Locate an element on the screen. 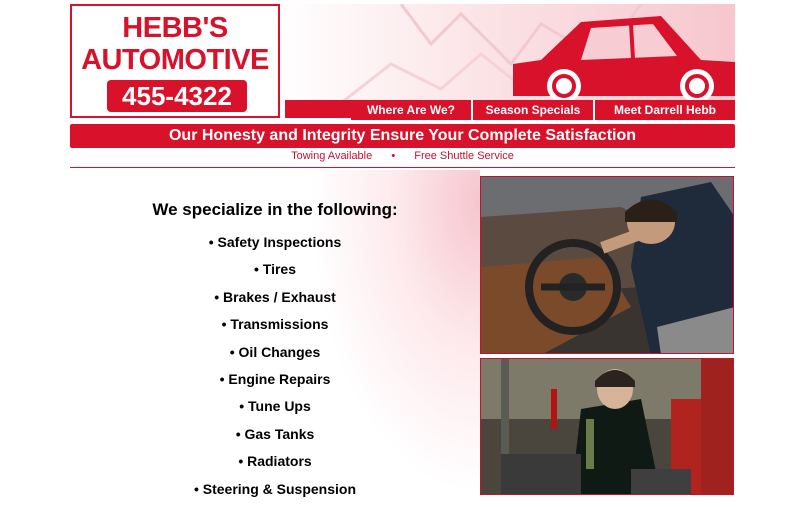 Image resolution: width=800 pixels, height=508 pixels. towing-text: Towing Available is located at coordinates (332, 156).